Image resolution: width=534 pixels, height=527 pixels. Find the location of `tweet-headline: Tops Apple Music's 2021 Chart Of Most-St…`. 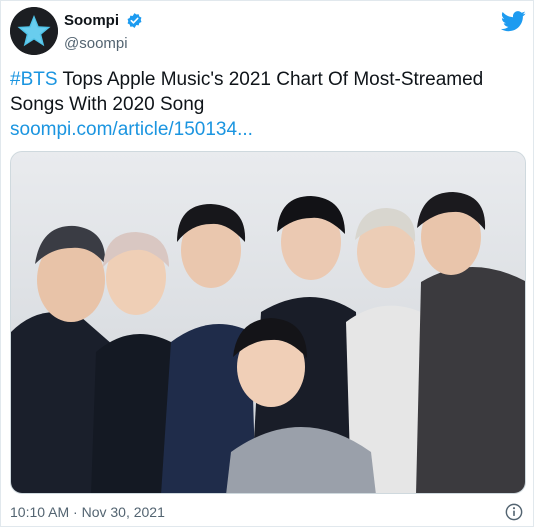

tweet-headline: Tops Apple Music's 2021 Chart Of Most-St… is located at coordinates (247, 92).